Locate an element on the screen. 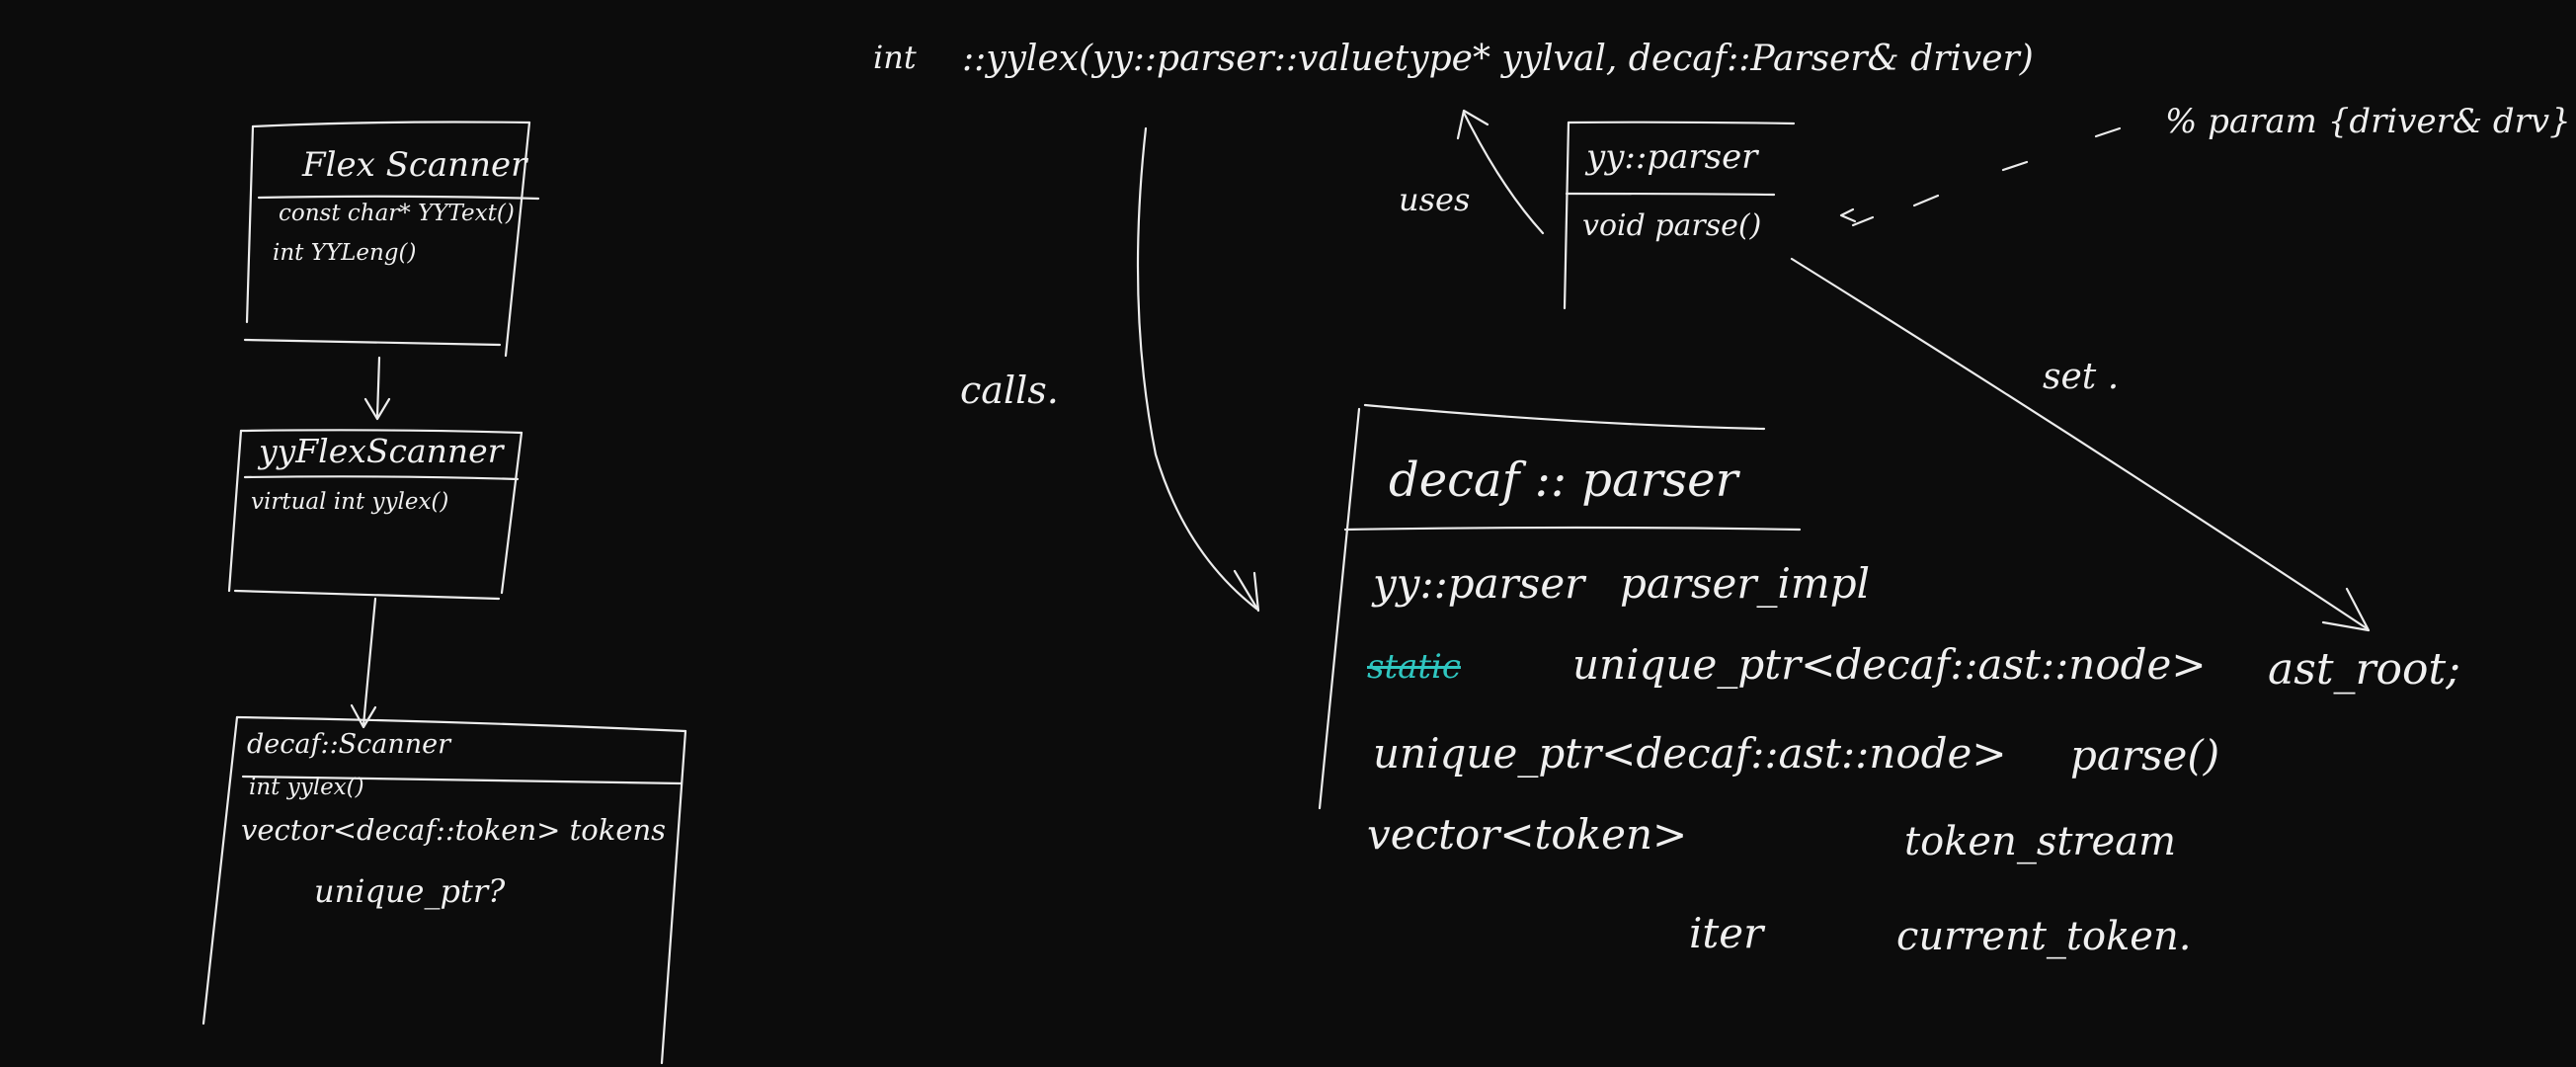 This screenshot has height=1067, width=2576. param-dashed-arrow is located at coordinates (1980, 176).